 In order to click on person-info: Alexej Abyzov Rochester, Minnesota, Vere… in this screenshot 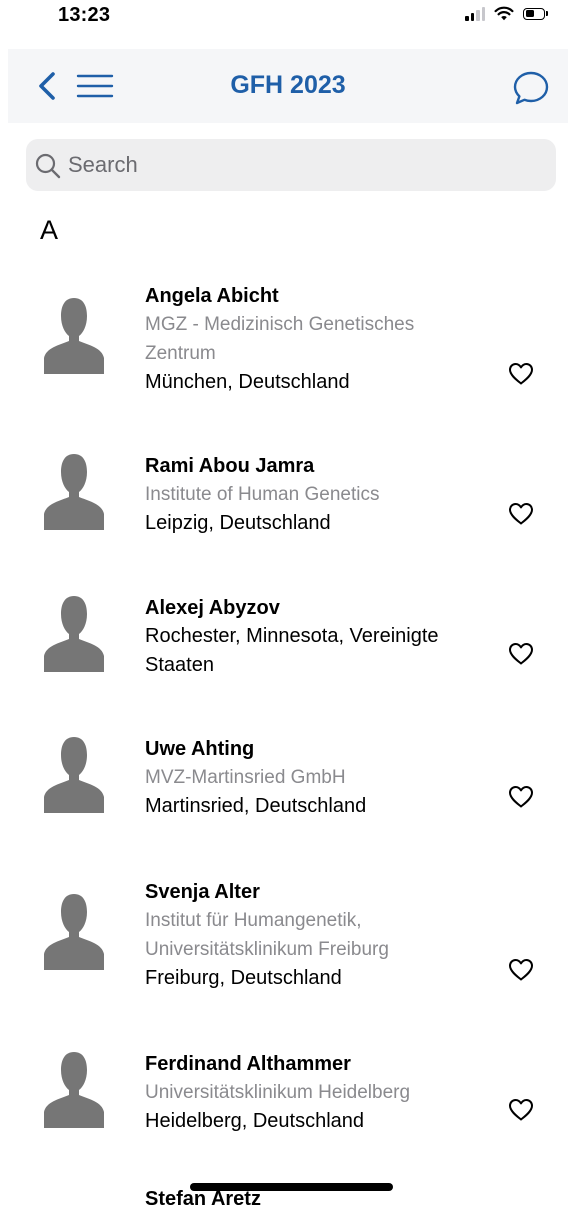, I will do `click(317, 637)`.